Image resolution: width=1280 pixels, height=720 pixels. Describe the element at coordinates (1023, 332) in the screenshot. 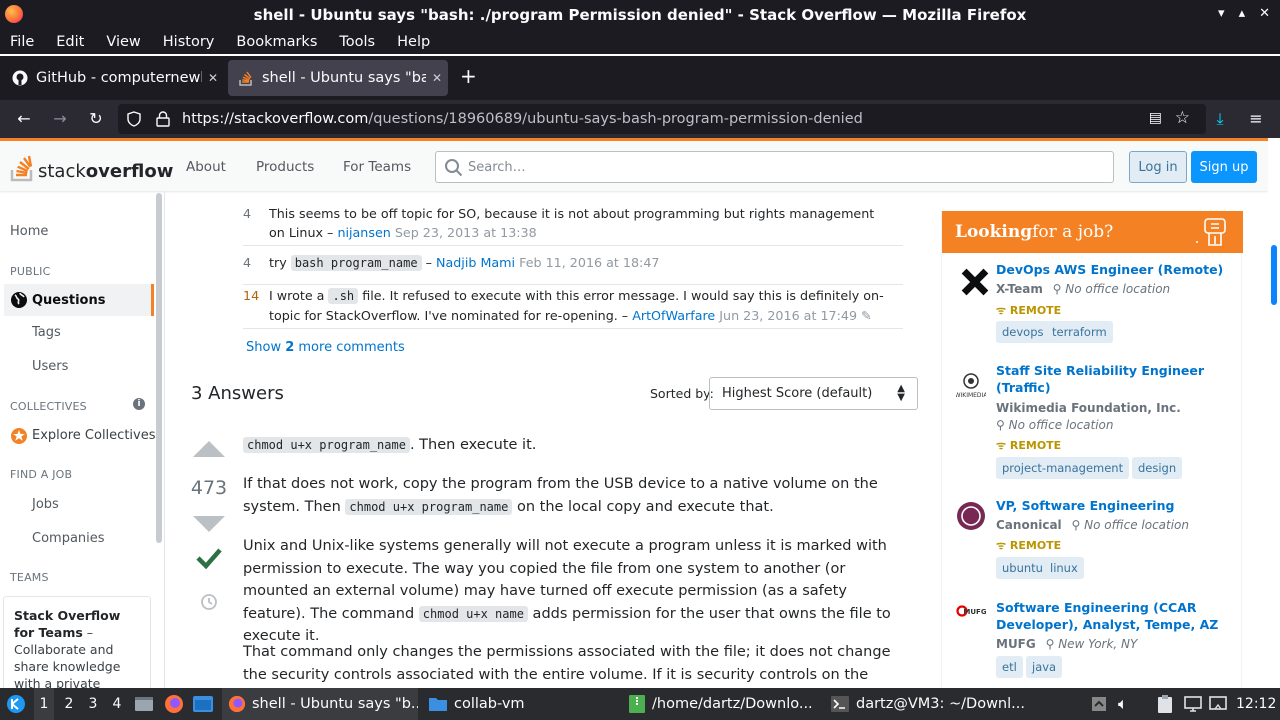

I see `job-tag: devops` at that location.